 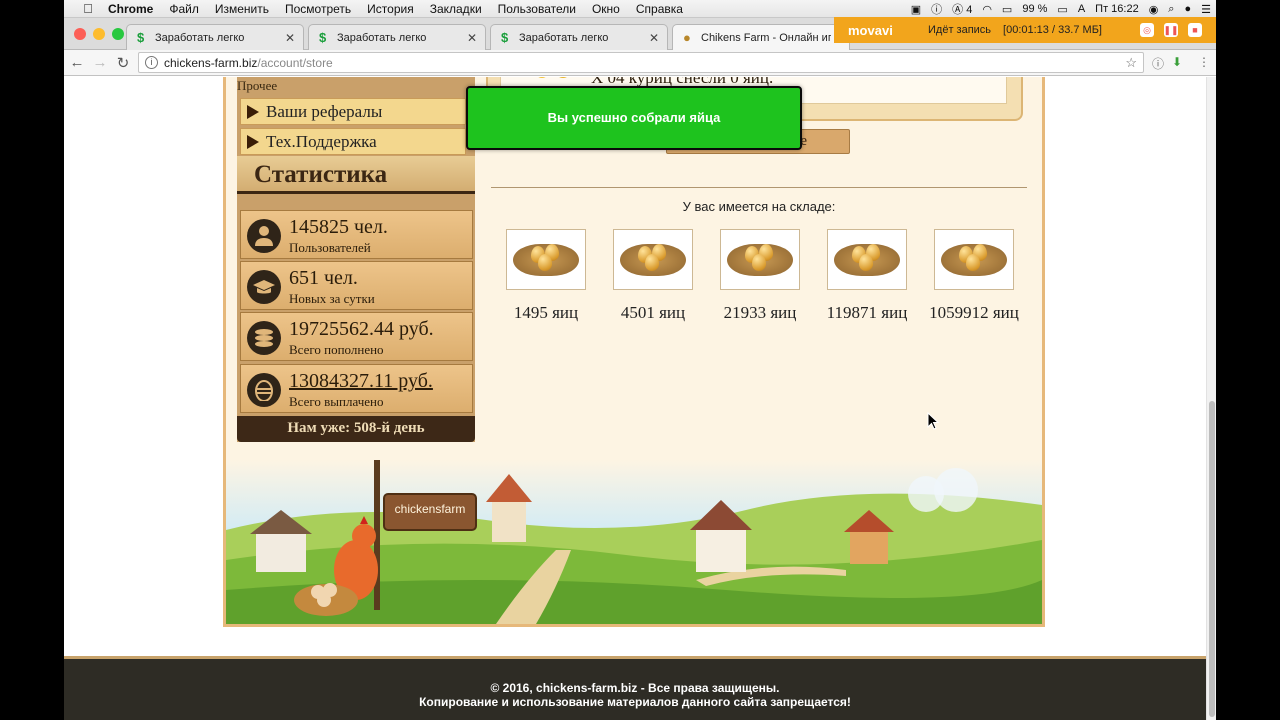 I want to click on egg-icon, so click(x=264, y=390).